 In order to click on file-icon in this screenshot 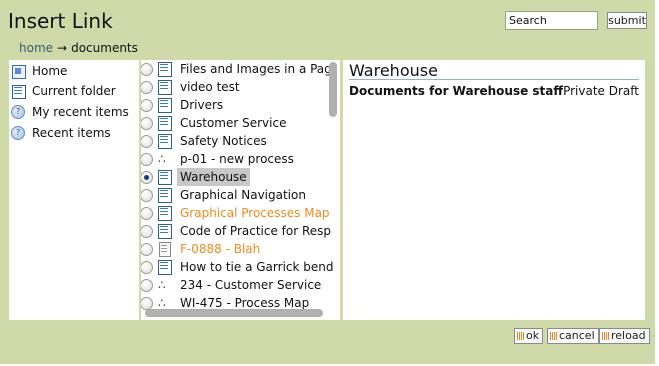, I will do `click(164, 249)`.